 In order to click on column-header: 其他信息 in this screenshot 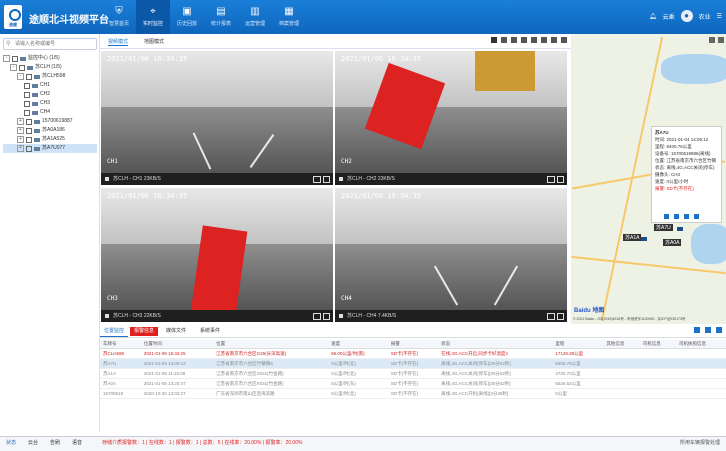, I will do `click(621, 344)`.